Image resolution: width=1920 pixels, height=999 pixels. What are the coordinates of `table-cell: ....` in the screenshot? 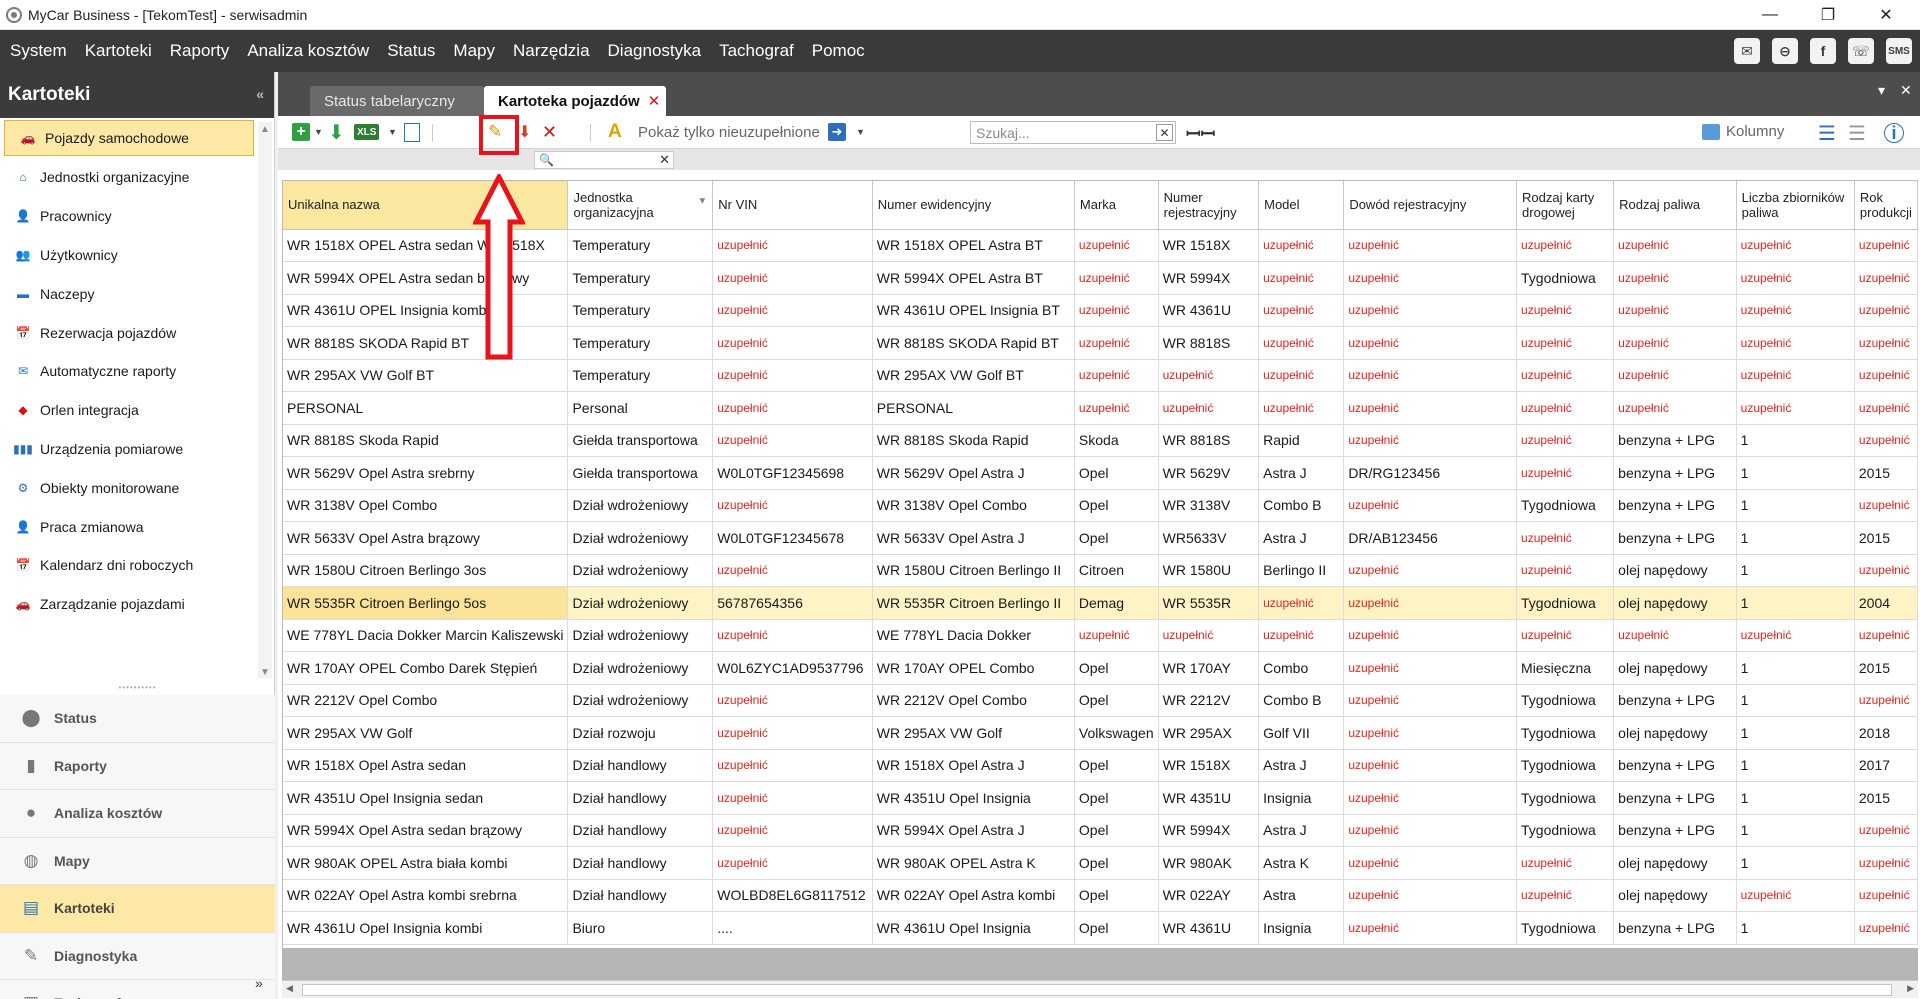 It's located at (792, 928).